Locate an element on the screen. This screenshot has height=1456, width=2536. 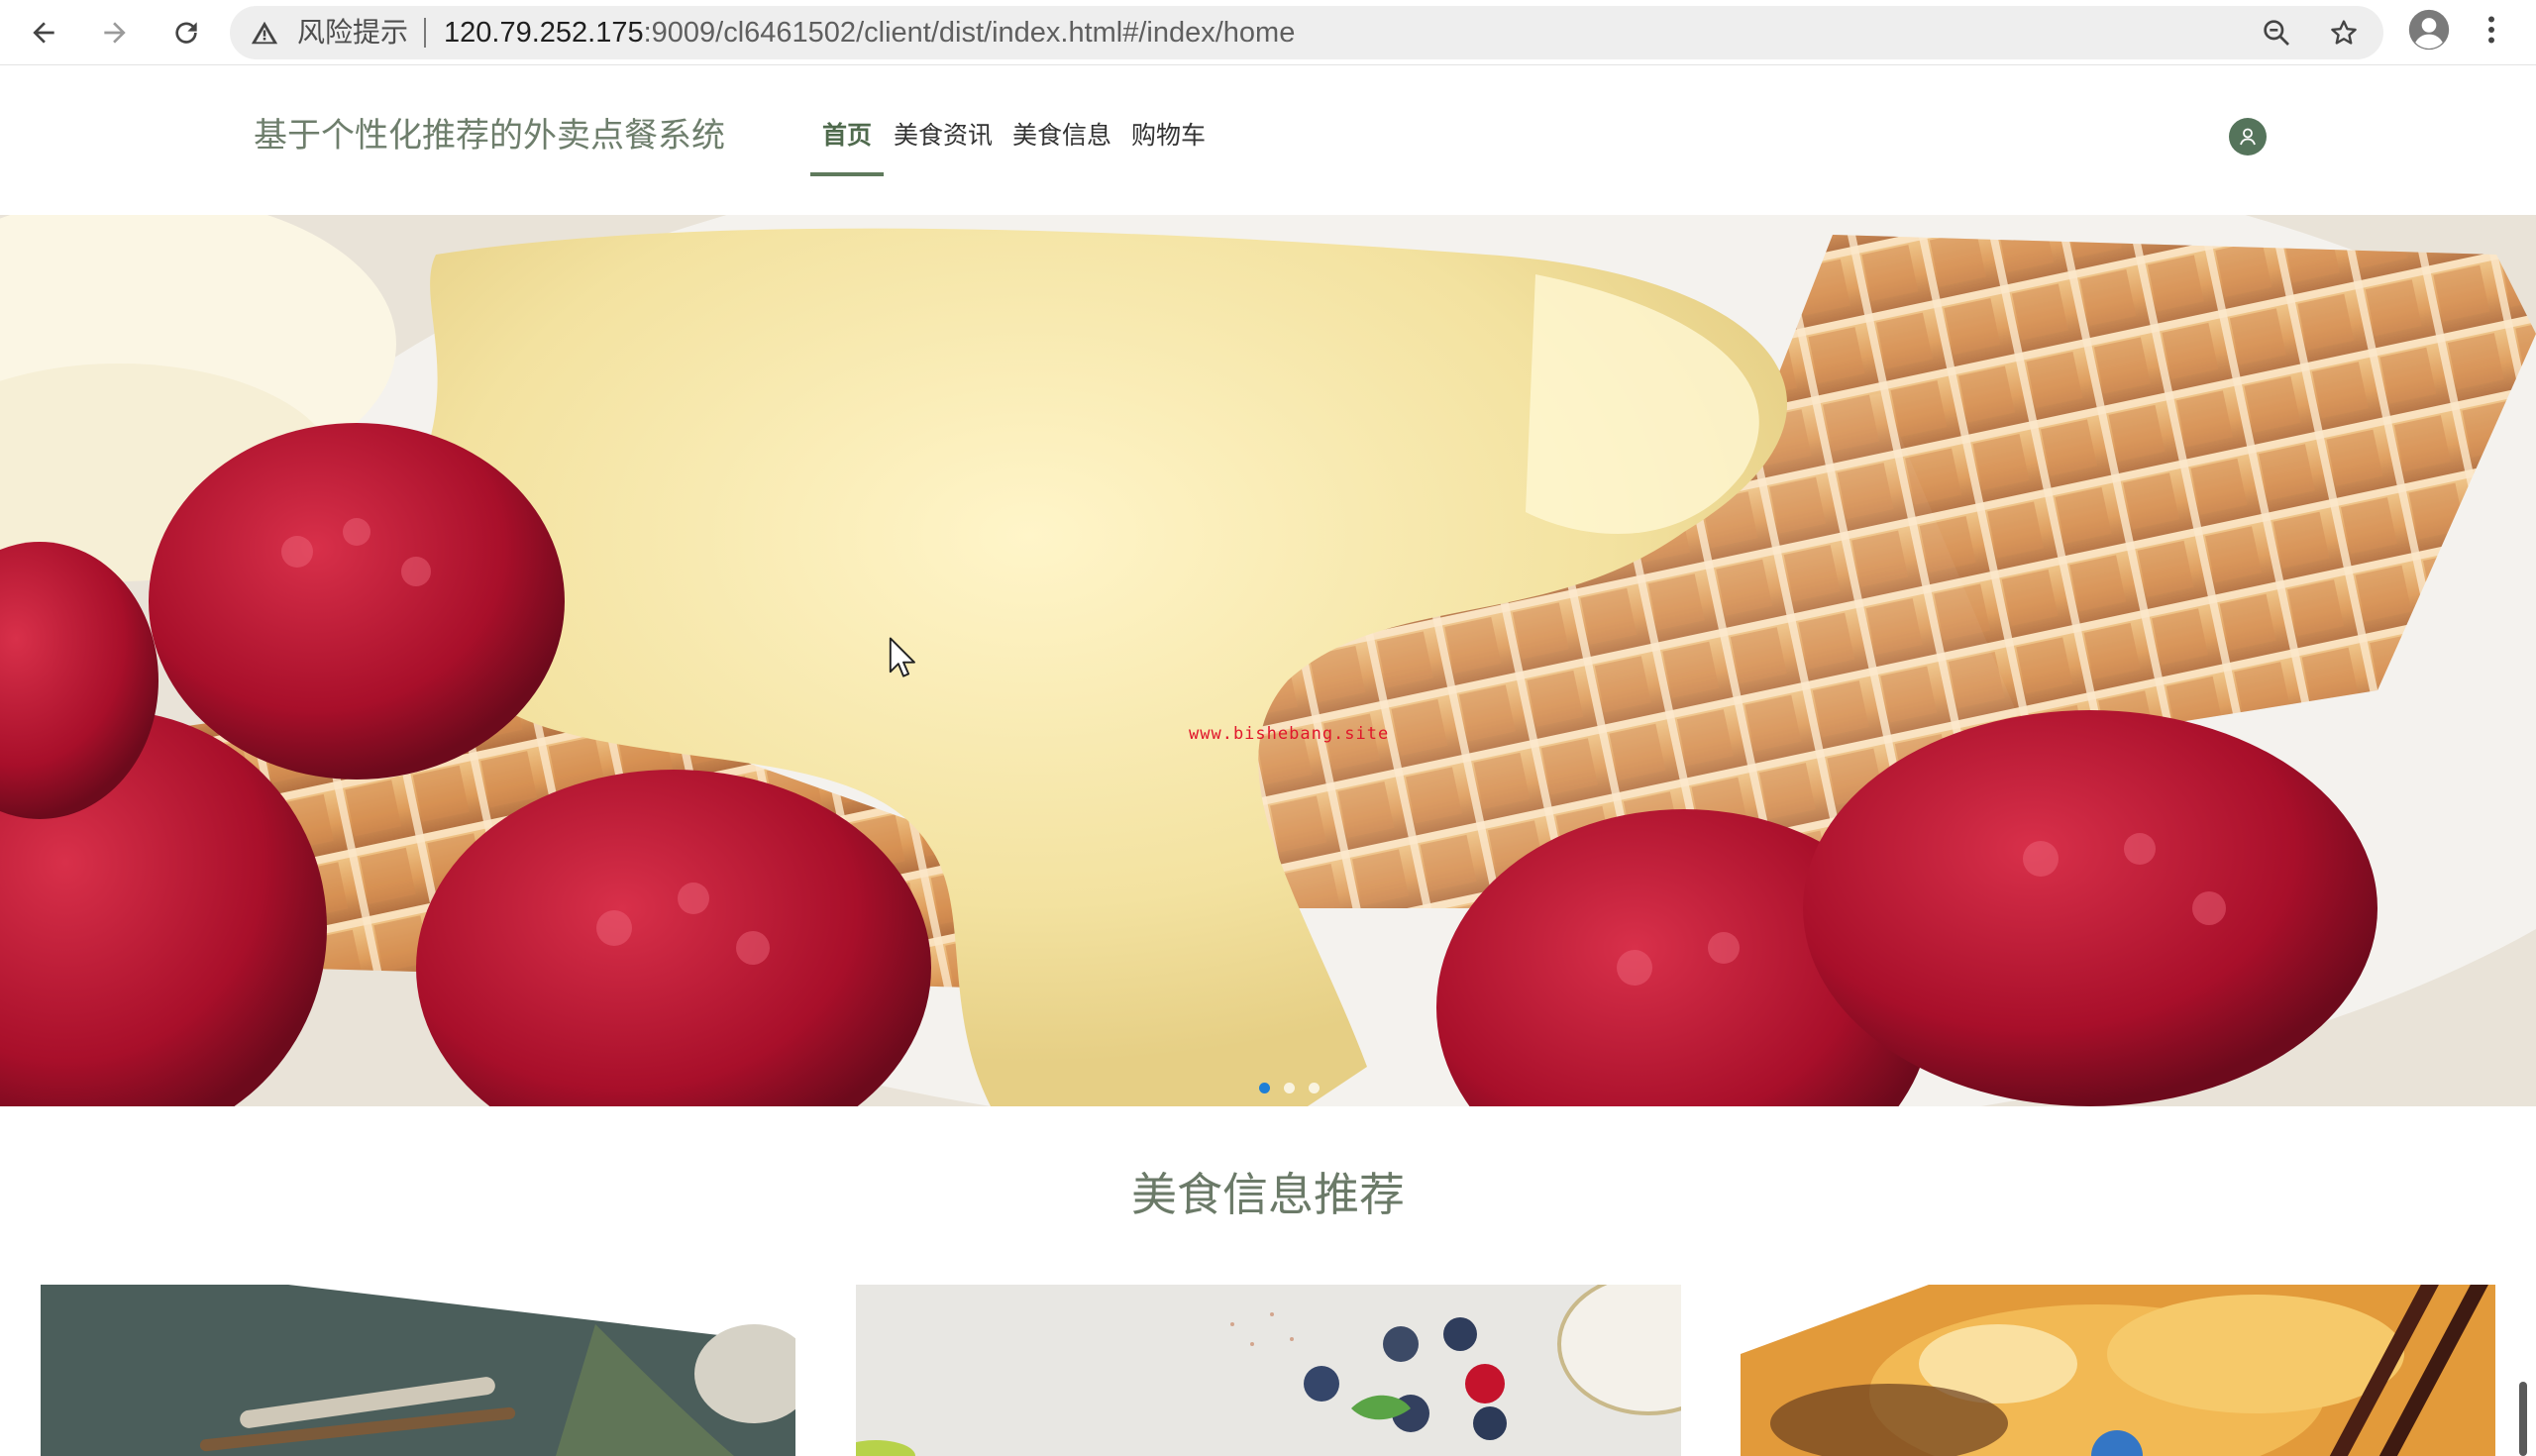
arrow-right-icon is located at coordinates (115, 33).